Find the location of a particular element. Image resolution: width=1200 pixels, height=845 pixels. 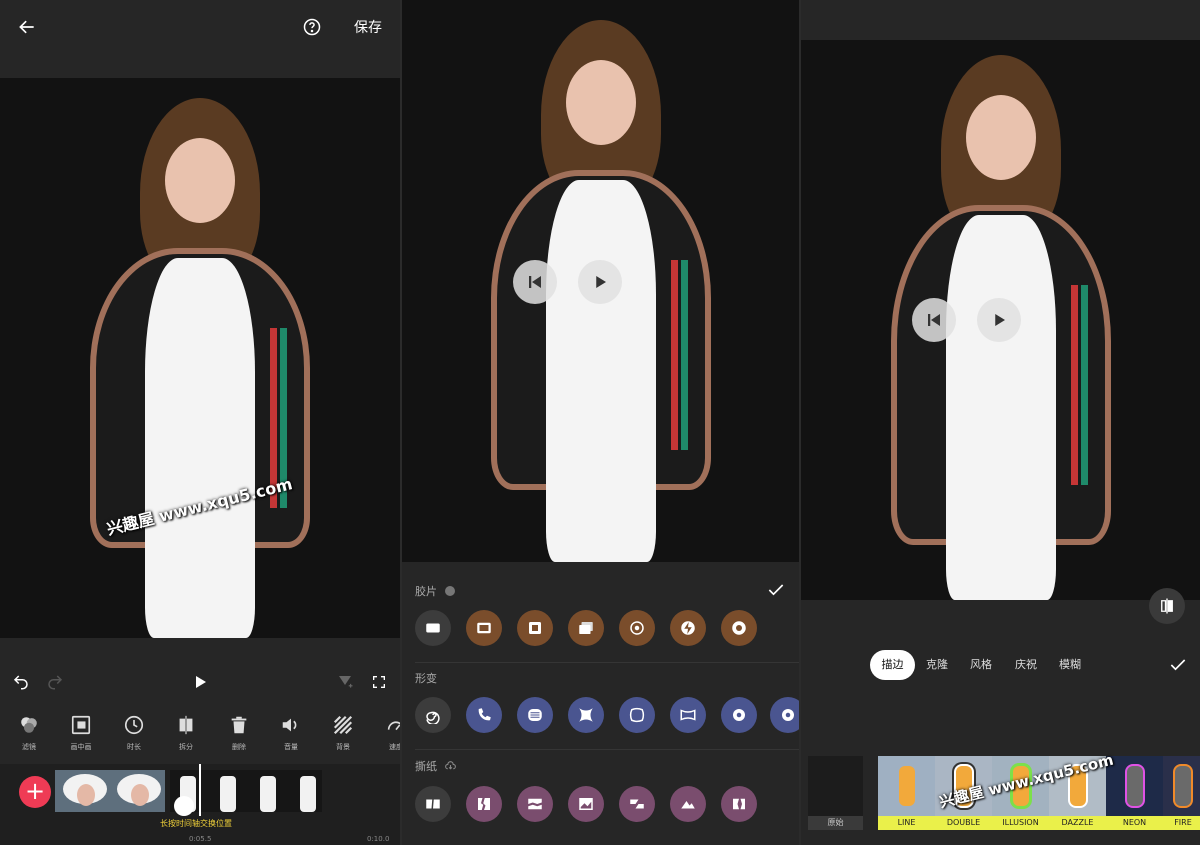

effect-morph-none is located at coordinates (433, 715).